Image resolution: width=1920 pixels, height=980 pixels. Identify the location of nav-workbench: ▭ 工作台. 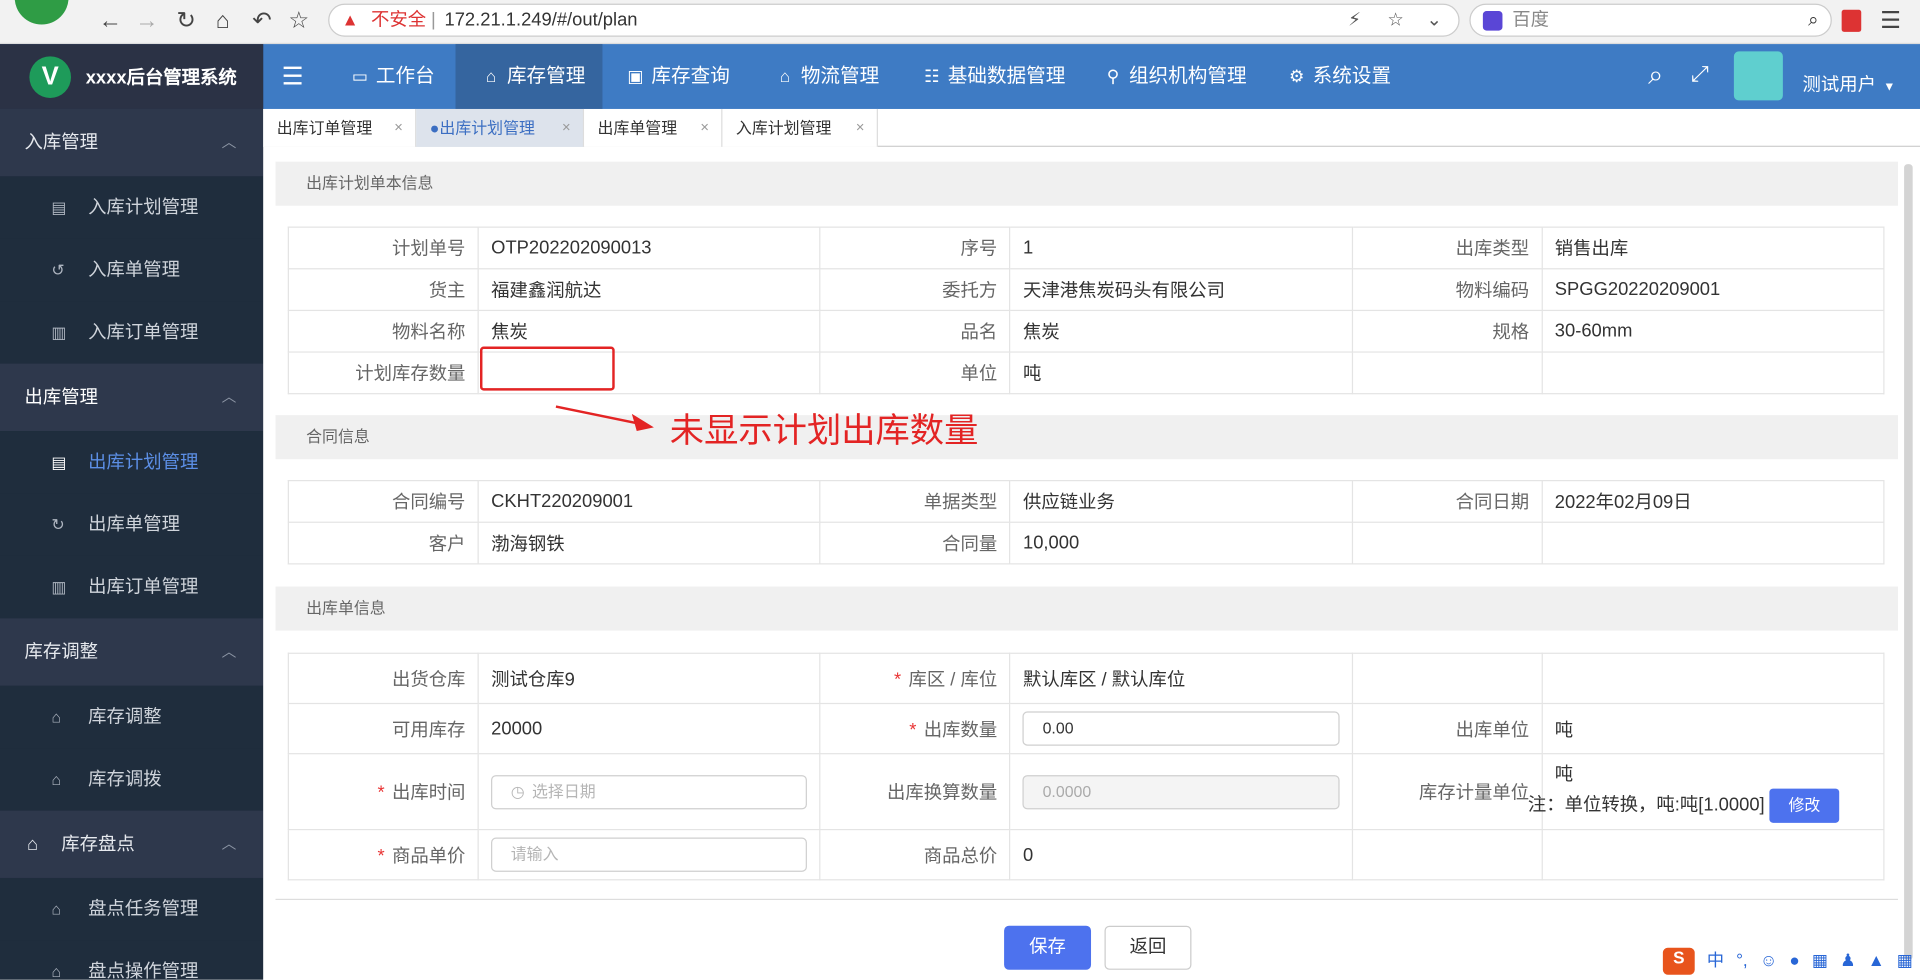
(392, 76).